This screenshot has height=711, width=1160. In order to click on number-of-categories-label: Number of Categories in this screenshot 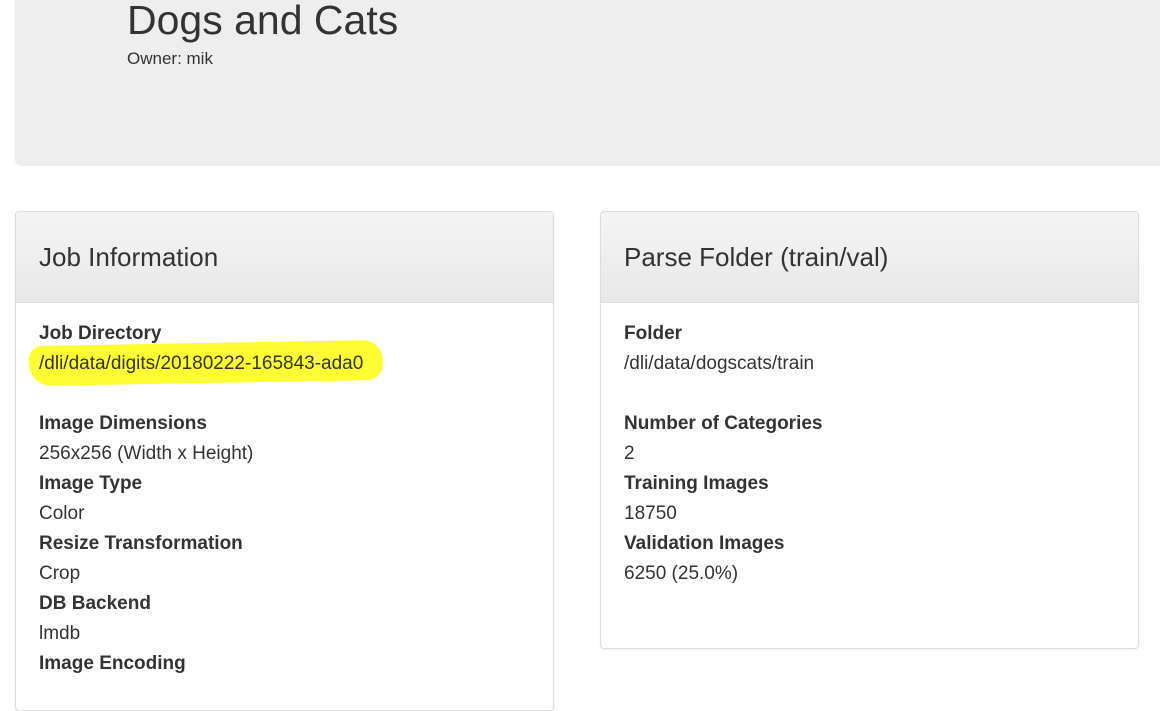, I will do `click(723, 423)`.